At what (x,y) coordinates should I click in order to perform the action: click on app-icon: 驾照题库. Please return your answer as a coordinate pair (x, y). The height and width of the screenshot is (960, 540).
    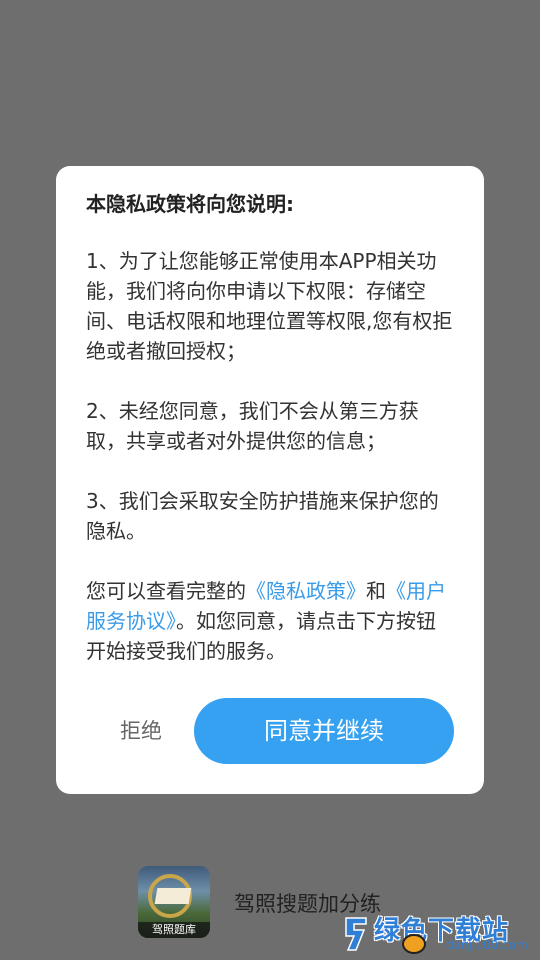
    Looking at the image, I should click on (174, 902).